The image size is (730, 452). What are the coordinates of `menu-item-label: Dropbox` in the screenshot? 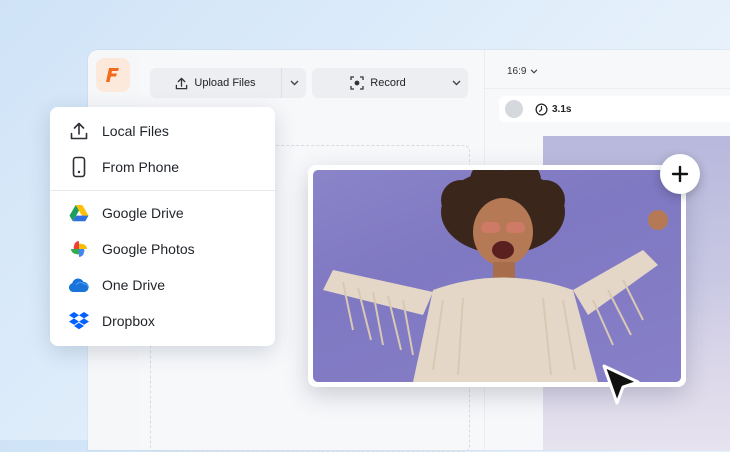 It's located at (128, 321).